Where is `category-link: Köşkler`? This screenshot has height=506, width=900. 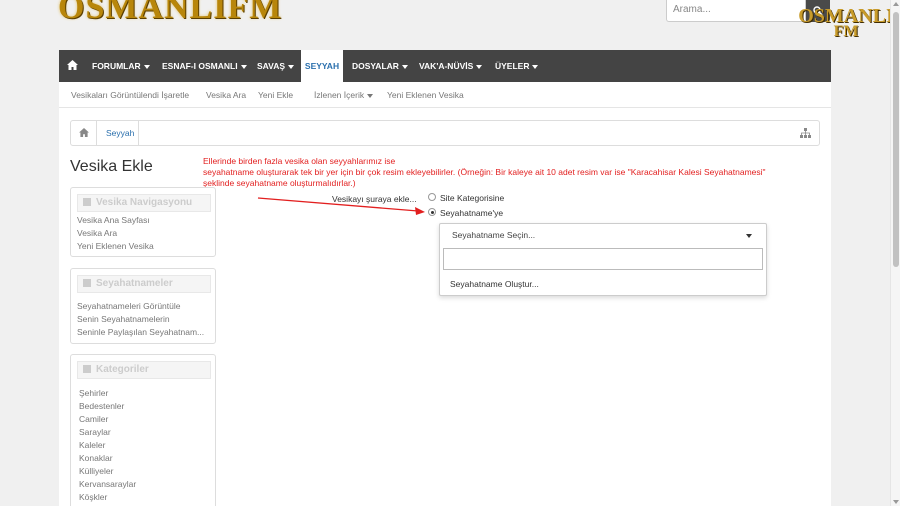 category-link: Köşkler is located at coordinates (93, 497).